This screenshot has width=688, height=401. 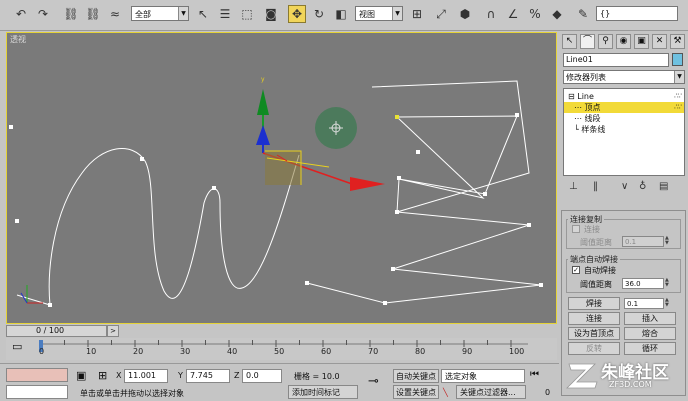 I want to click on unlink-icon: ⛓, so click(x=93, y=14).